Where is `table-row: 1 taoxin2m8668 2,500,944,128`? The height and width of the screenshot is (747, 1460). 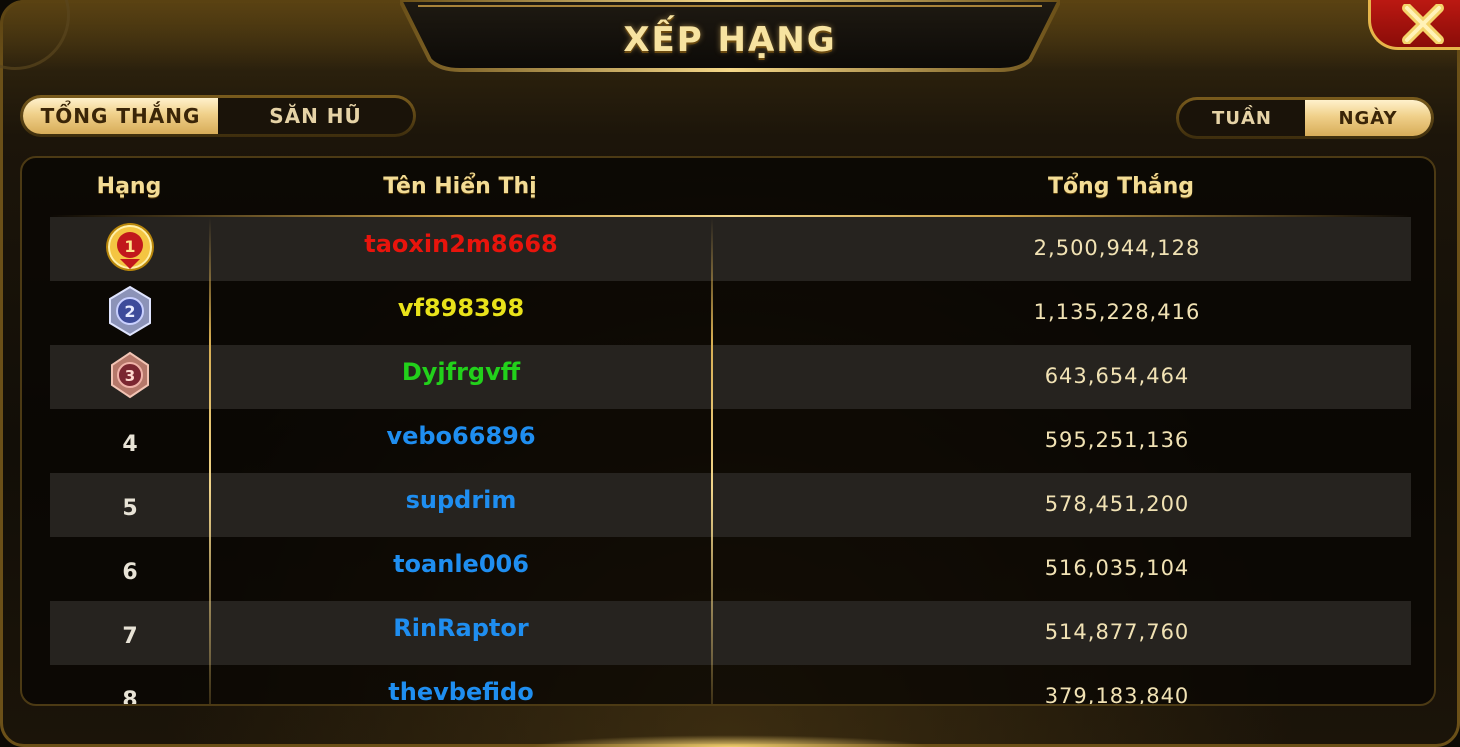
table-row: 1 taoxin2m8668 2,500,944,128 is located at coordinates (730, 249).